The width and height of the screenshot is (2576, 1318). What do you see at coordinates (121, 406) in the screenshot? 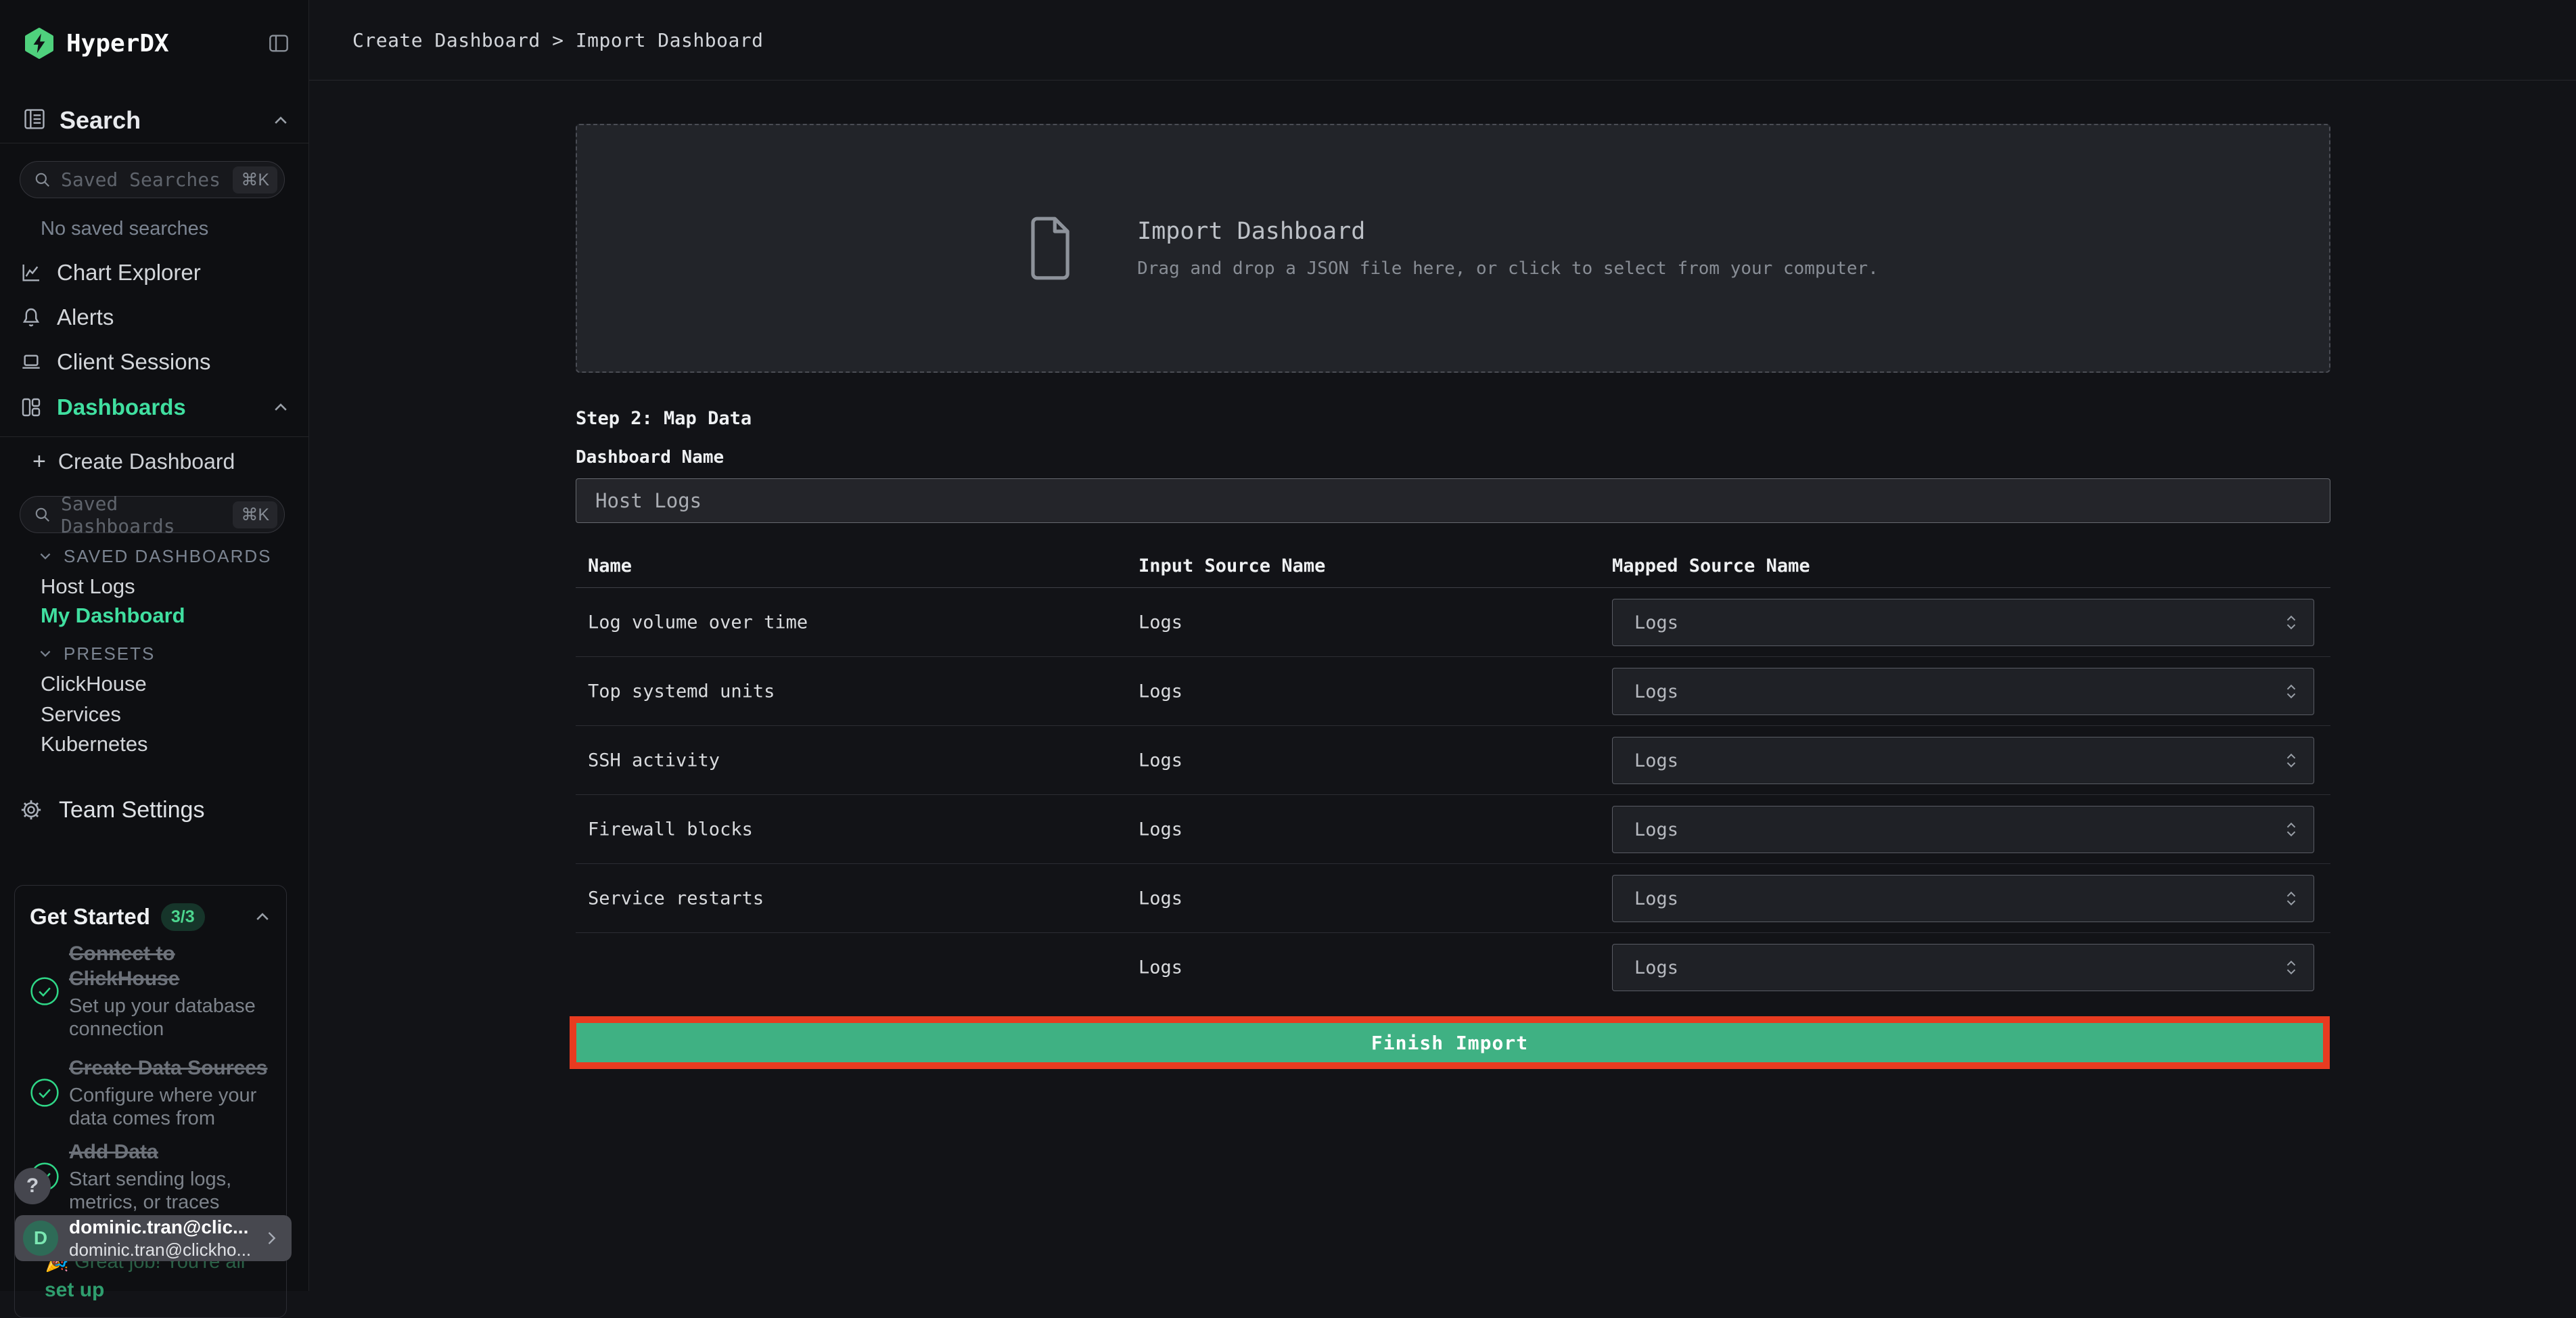
I see `sidebar-item-label: Dashboards` at bounding box center [121, 406].